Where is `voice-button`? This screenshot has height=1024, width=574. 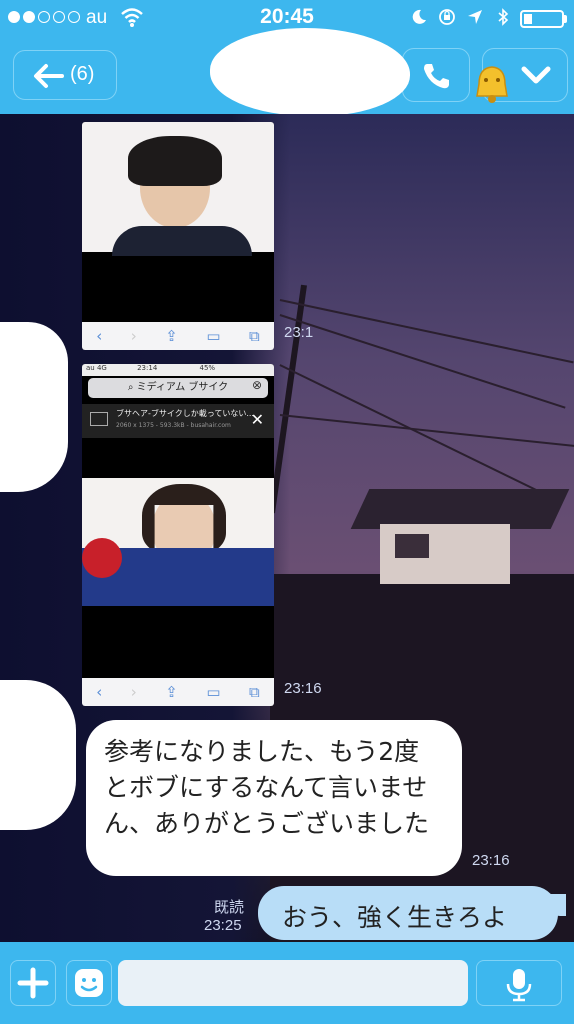 voice-button is located at coordinates (519, 983).